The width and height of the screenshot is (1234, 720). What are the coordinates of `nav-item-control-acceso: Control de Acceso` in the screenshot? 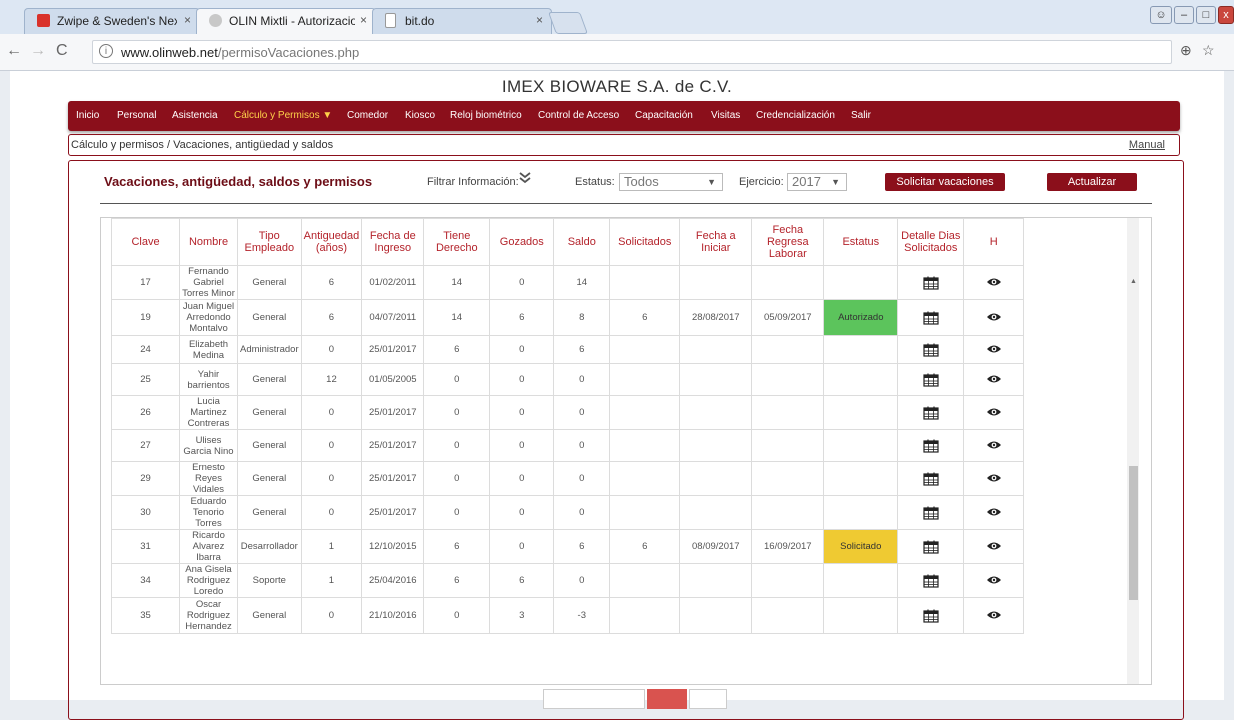 It's located at (578, 115).